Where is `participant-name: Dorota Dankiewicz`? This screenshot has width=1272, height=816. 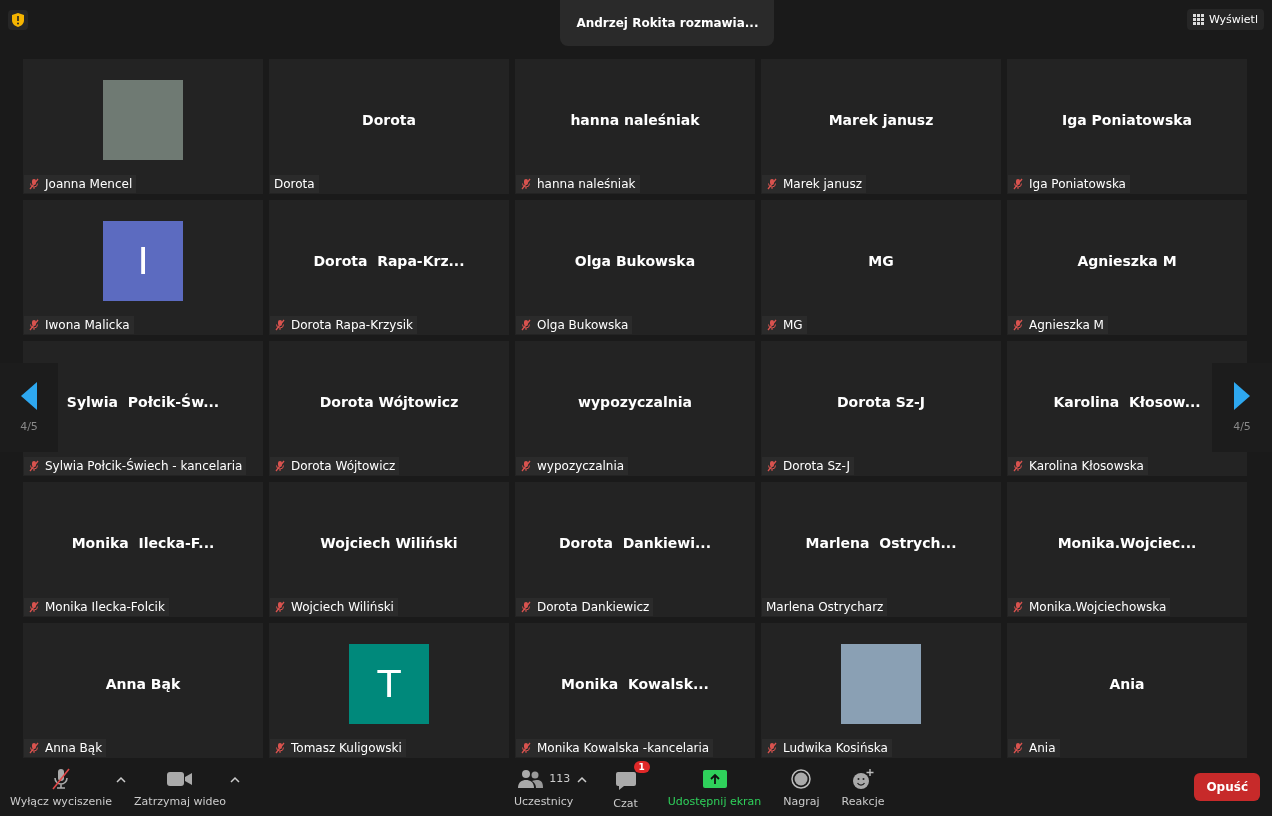
participant-name: Dorota Dankiewicz is located at coordinates (593, 607).